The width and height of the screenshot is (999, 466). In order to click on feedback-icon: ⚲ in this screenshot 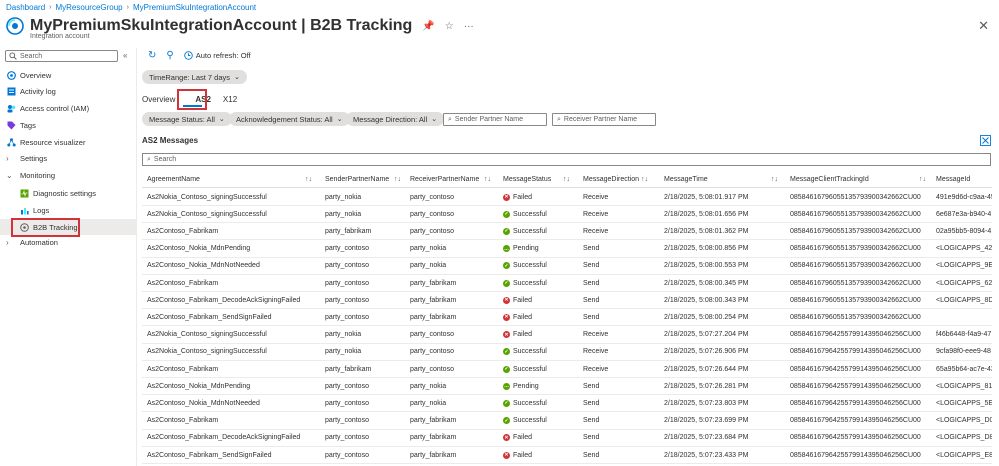, I will do `click(169, 55)`.